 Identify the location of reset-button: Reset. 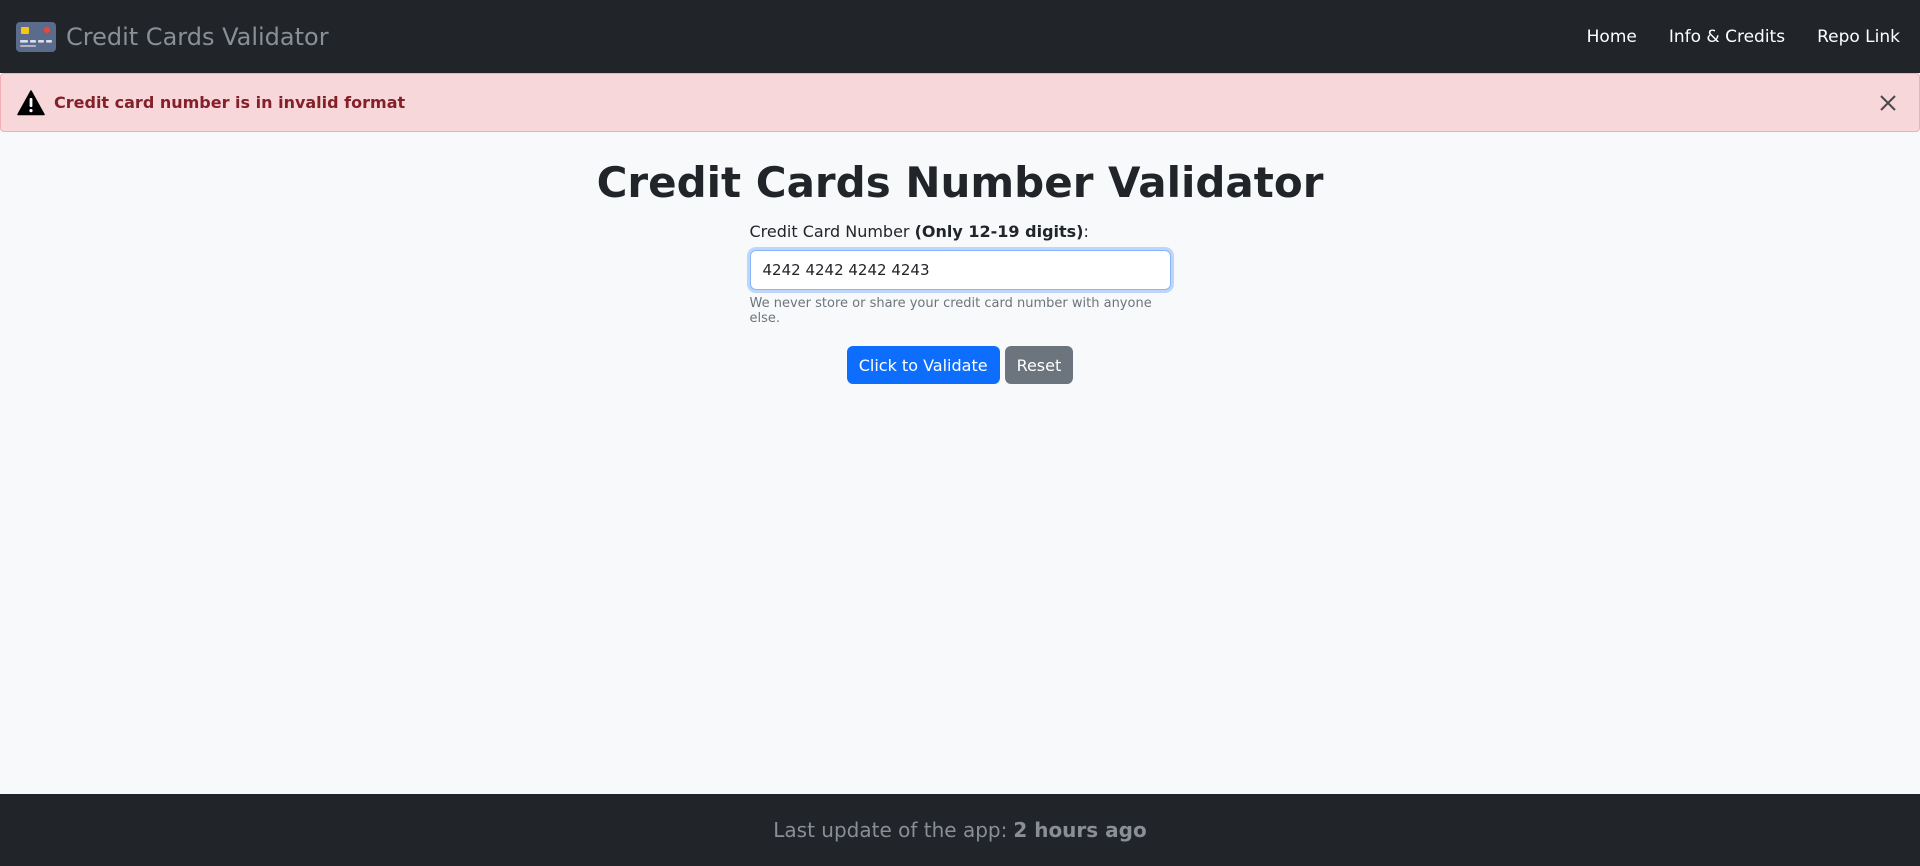
(1039, 365).